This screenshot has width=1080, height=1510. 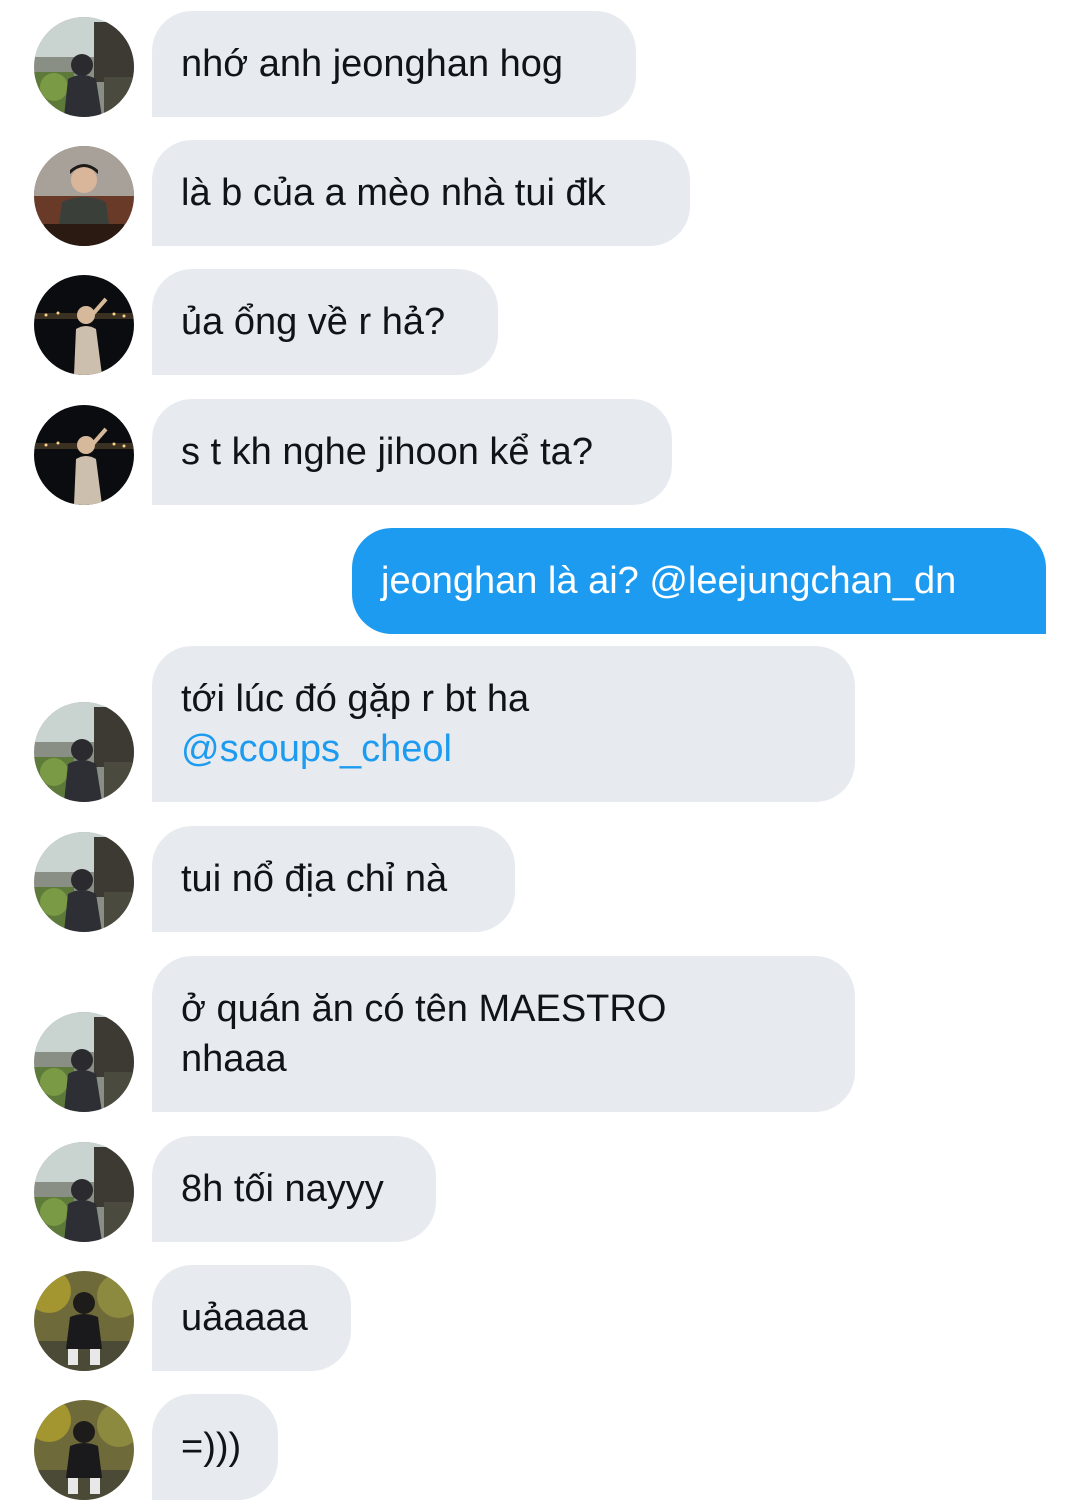 I want to click on incoming-message-bubble: tới lúc đó gặp r bt ha @scoups_cheol, so click(x=503, y=724).